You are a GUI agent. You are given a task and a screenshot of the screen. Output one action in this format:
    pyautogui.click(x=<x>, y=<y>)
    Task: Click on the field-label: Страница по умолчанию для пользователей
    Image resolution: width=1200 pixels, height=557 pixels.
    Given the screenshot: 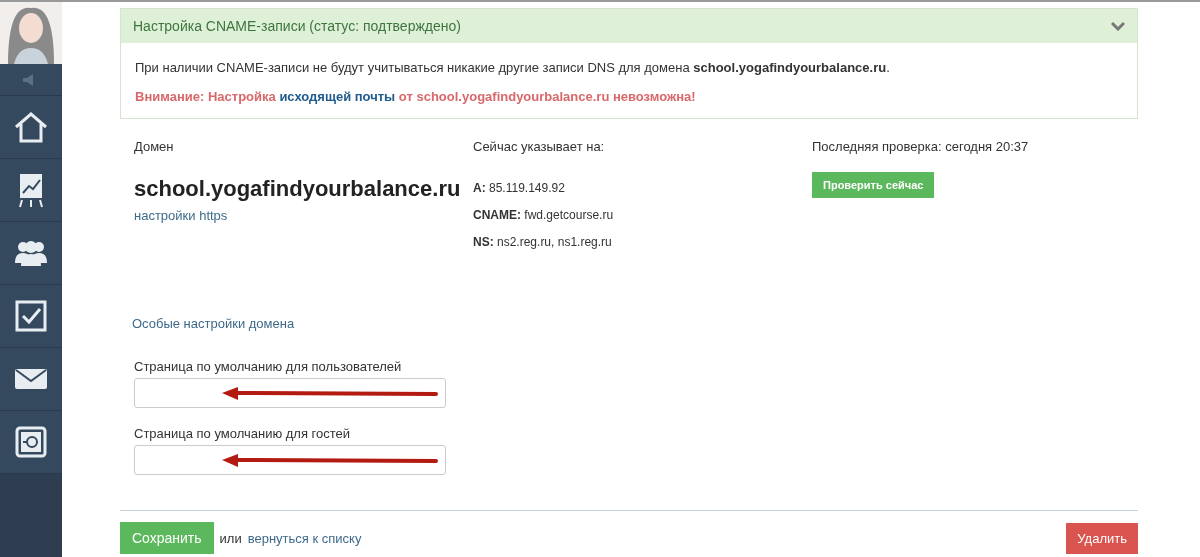 What is the action you would take?
    pyautogui.click(x=268, y=366)
    